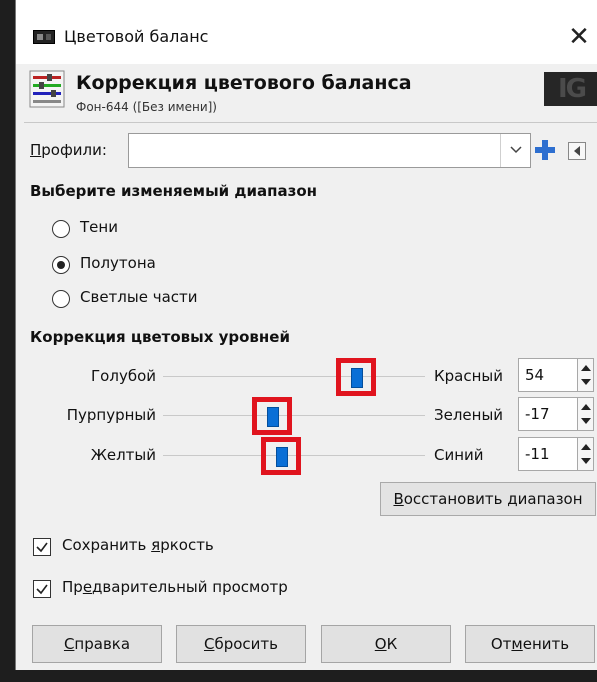 This screenshot has width=597, height=682. Describe the element at coordinates (469, 415) in the screenshot. I see `green-label: Зеленый` at that location.